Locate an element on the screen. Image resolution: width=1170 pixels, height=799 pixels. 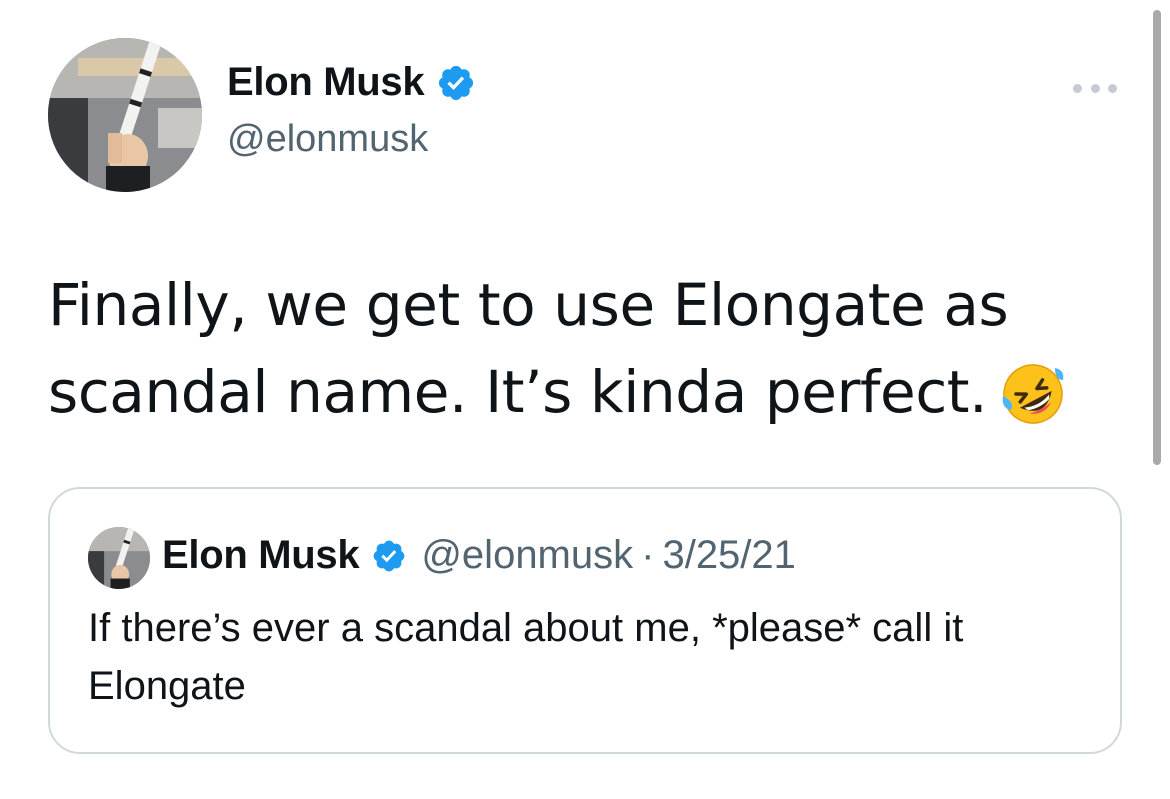
author-handle: @elonmusk is located at coordinates (327, 139).